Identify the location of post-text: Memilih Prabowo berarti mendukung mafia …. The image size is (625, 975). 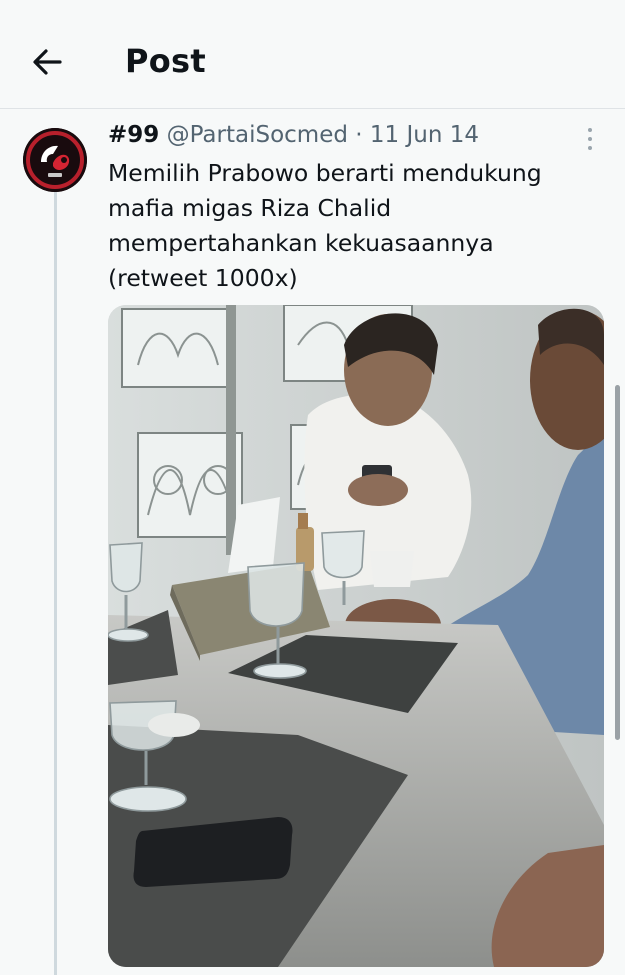
(325, 225).